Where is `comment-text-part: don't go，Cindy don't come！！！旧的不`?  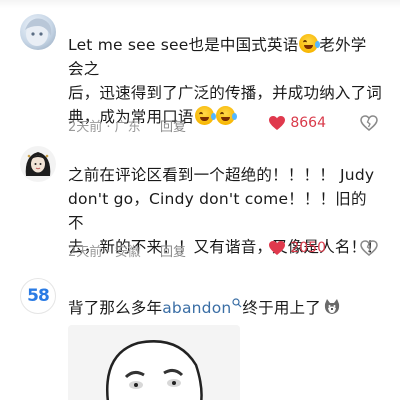 comment-text-part: don't go，Cindy don't come！！！旧的不 is located at coordinates (217, 211).